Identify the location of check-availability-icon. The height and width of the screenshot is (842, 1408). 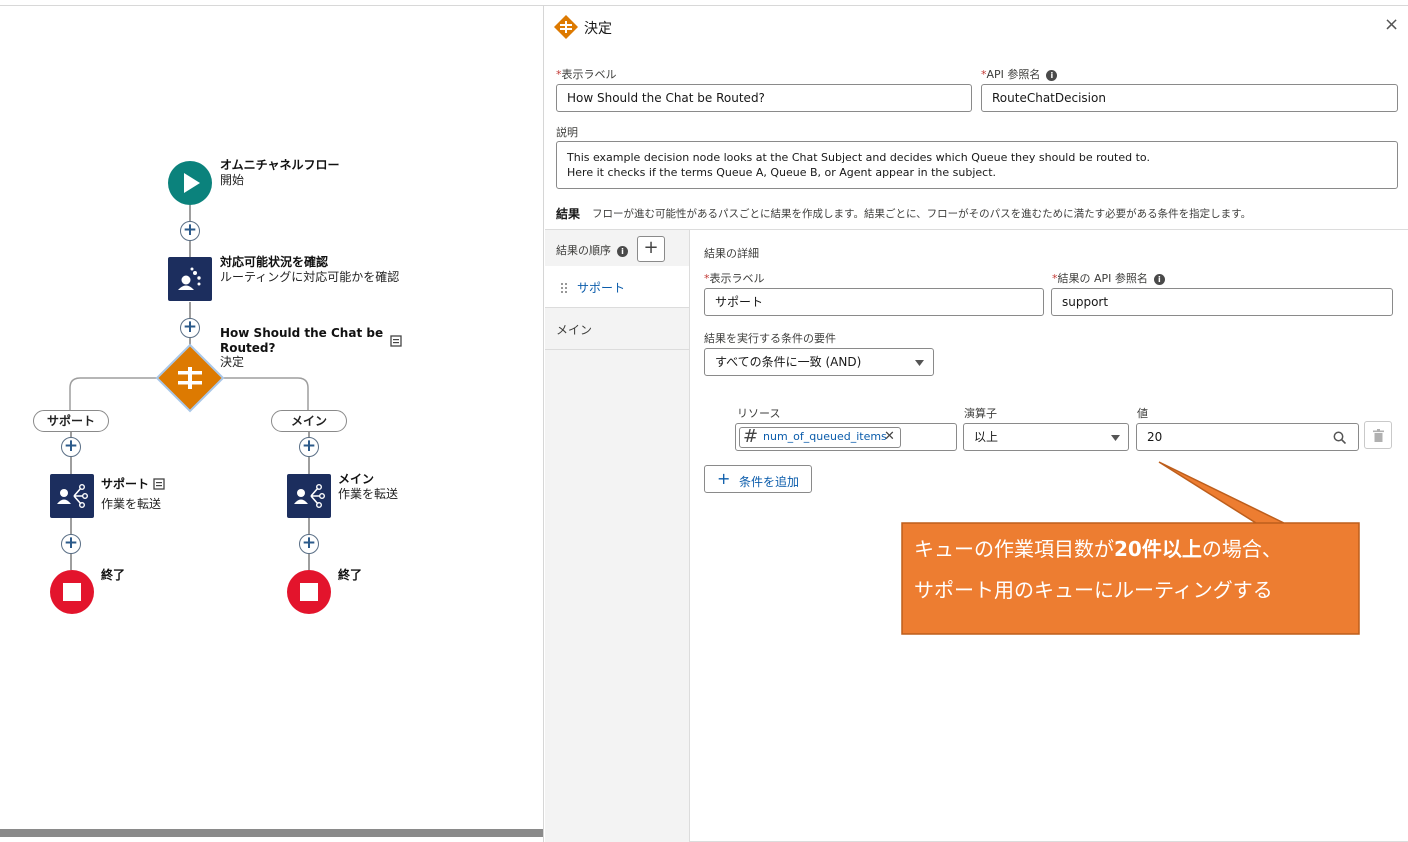
(190, 279).